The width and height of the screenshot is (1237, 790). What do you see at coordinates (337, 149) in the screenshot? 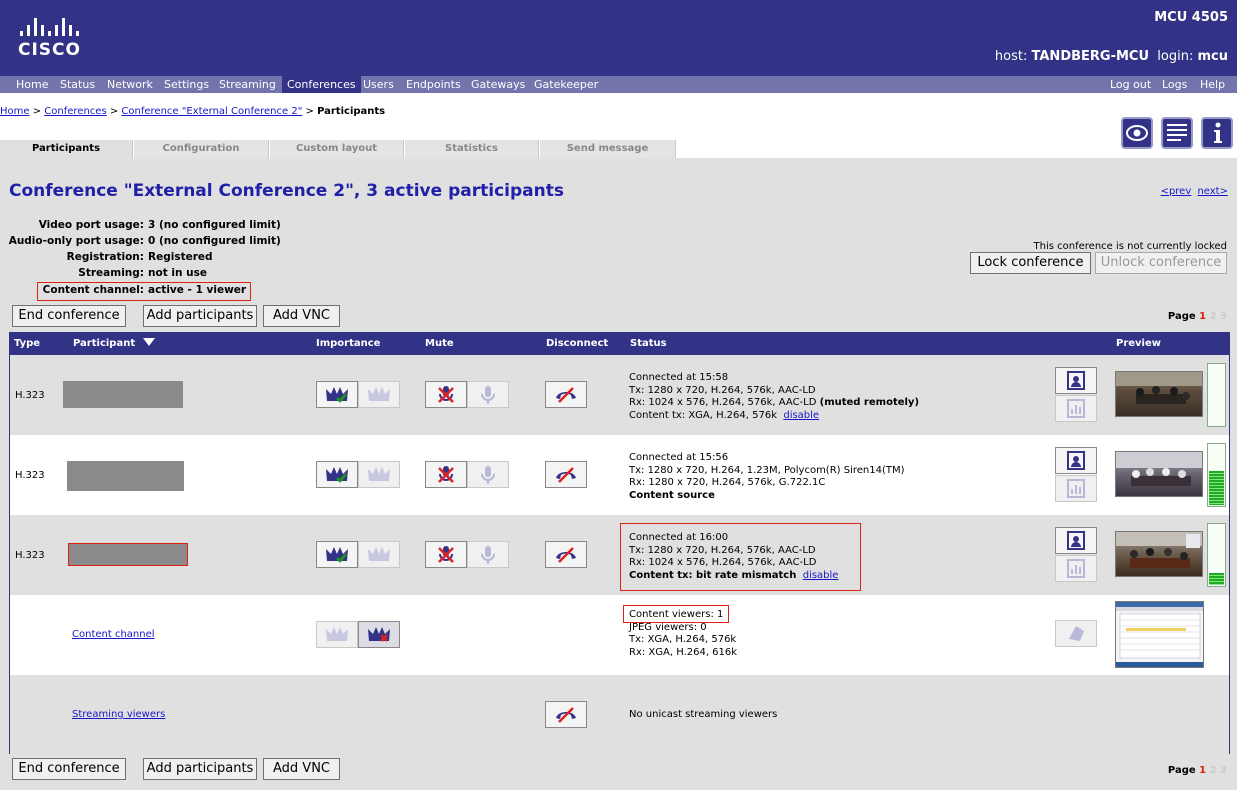
I see `tab-custom-layout: Custom layout` at bounding box center [337, 149].